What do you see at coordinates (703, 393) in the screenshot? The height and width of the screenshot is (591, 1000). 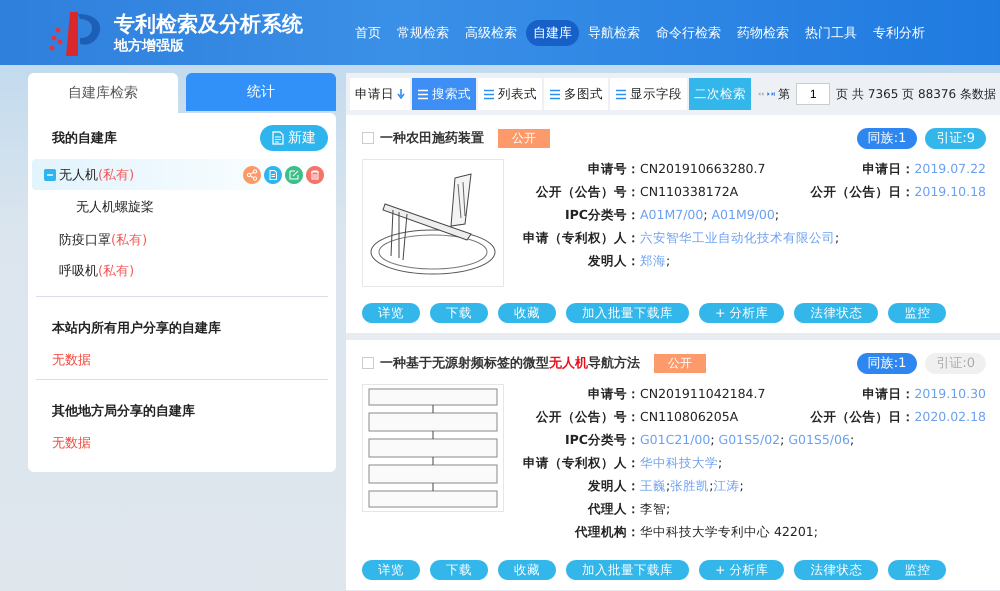 I see `field-value: CN201911042184.7` at bounding box center [703, 393].